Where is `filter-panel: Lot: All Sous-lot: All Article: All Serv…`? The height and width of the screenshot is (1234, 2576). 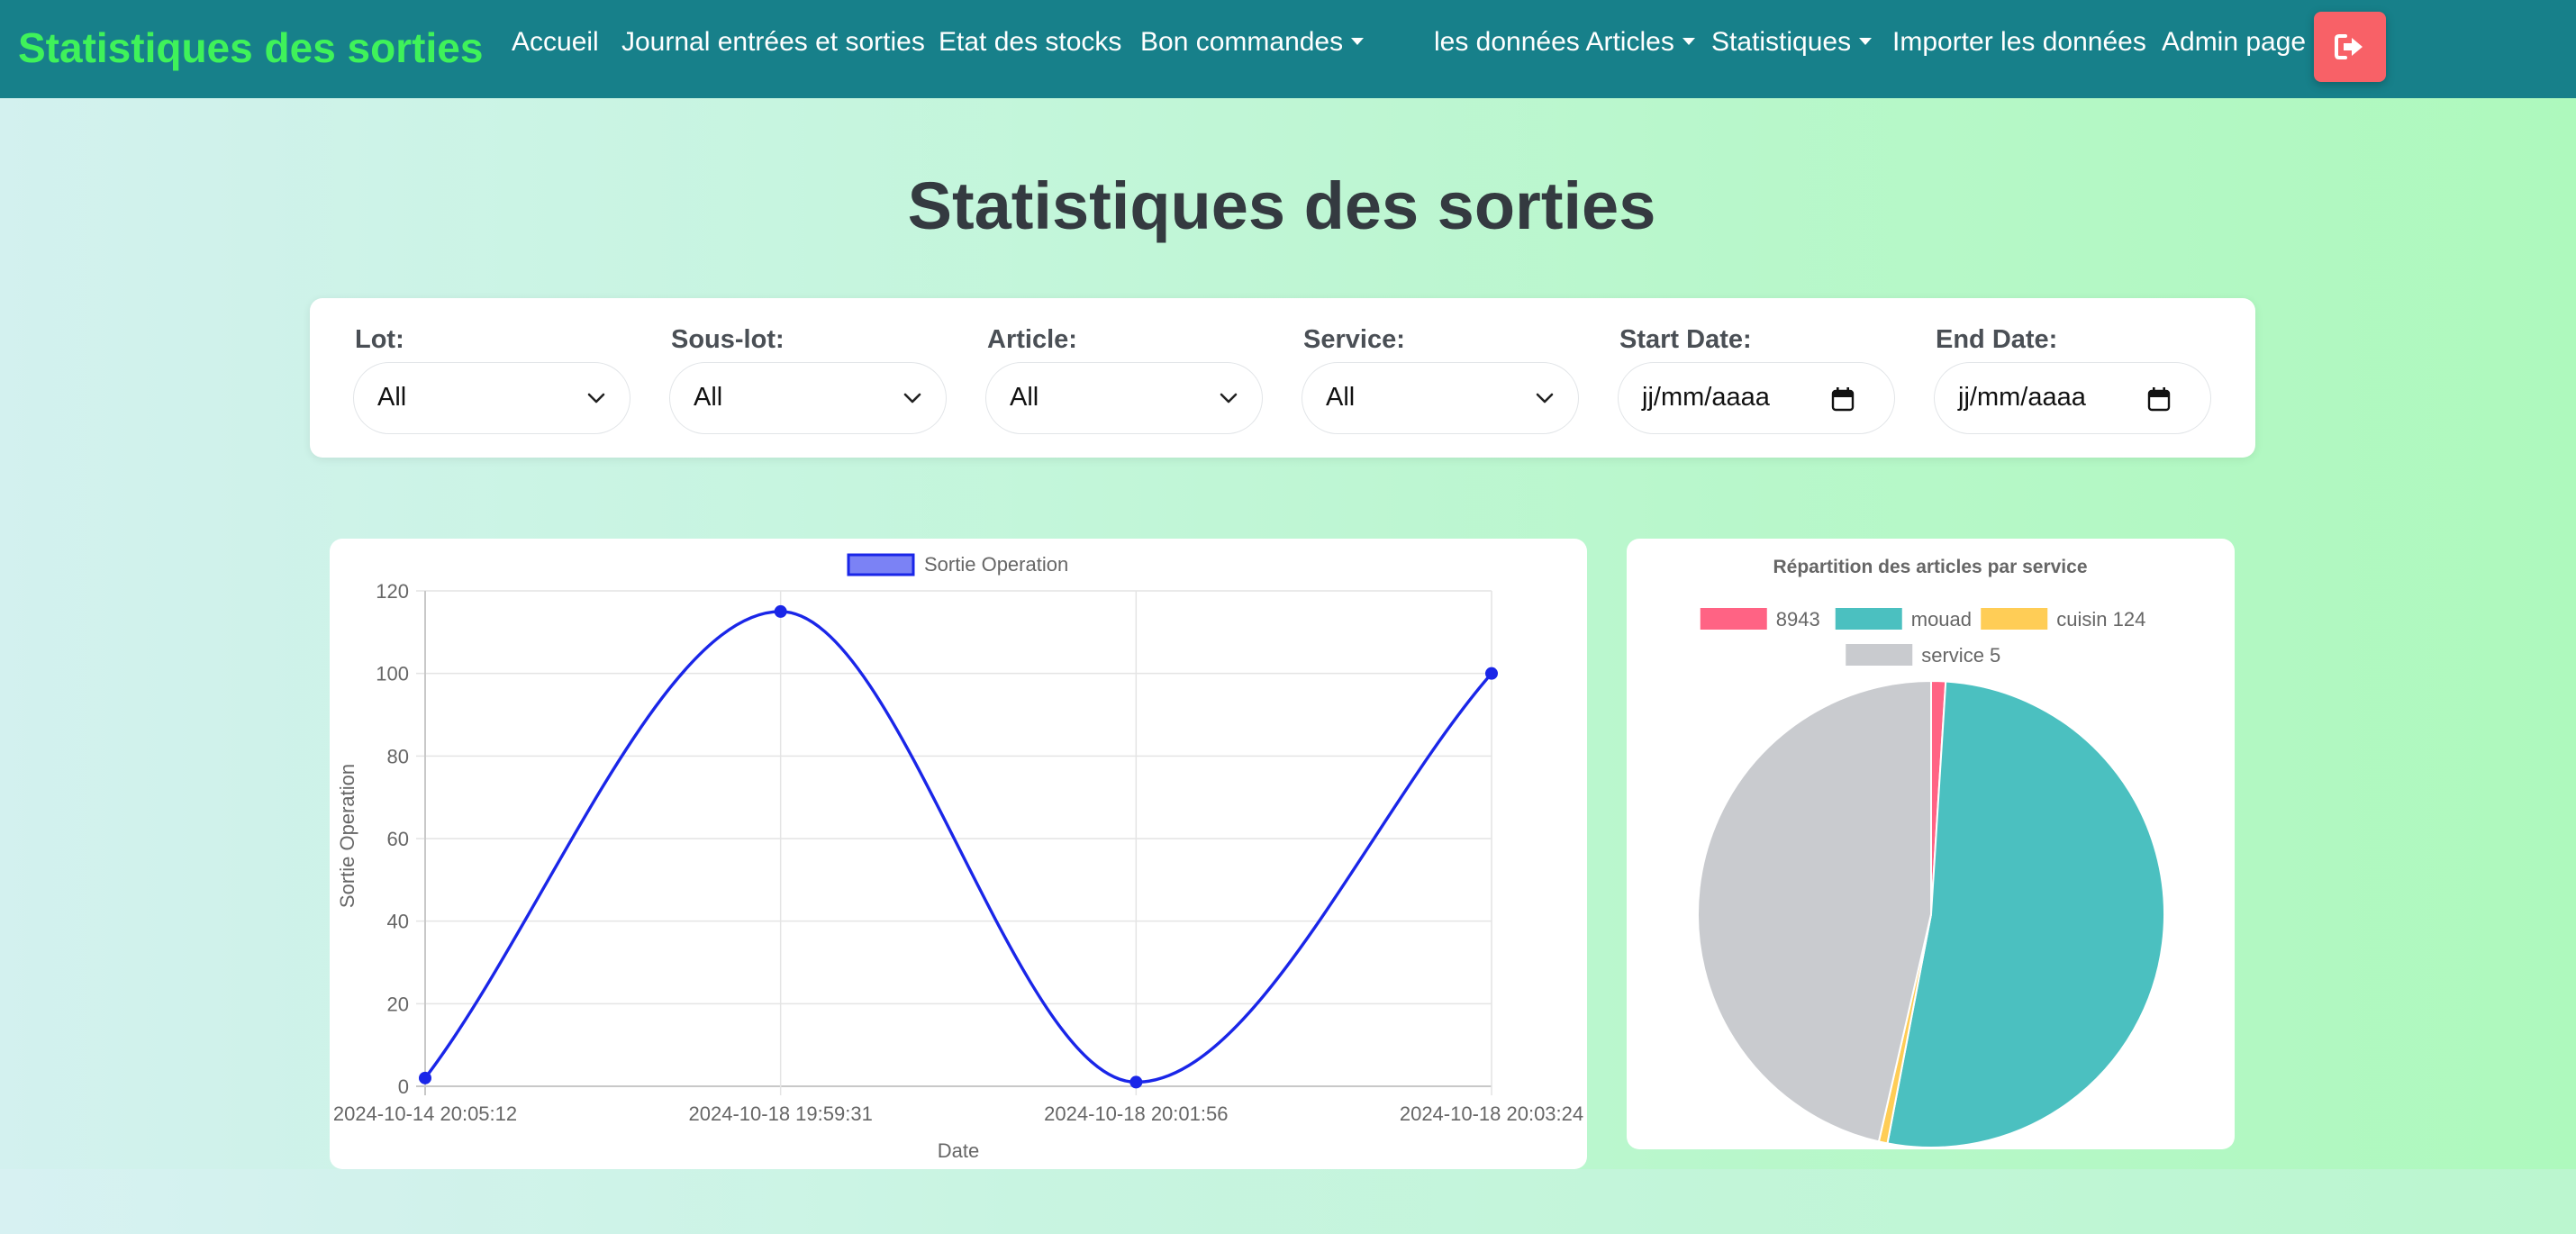 filter-panel: Lot: All Sous-lot: All Article: All Serv… is located at coordinates (1282, 378).